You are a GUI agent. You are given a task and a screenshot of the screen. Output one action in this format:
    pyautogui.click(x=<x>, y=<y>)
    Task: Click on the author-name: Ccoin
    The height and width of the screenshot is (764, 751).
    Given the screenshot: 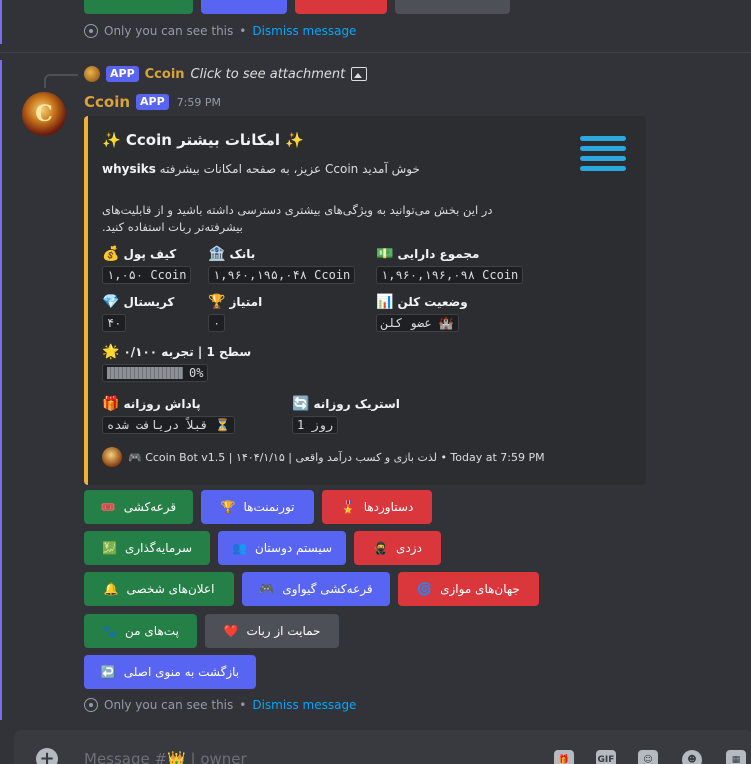 What is the action you would take?
    pyautogui.click(x=107, y=102)
    